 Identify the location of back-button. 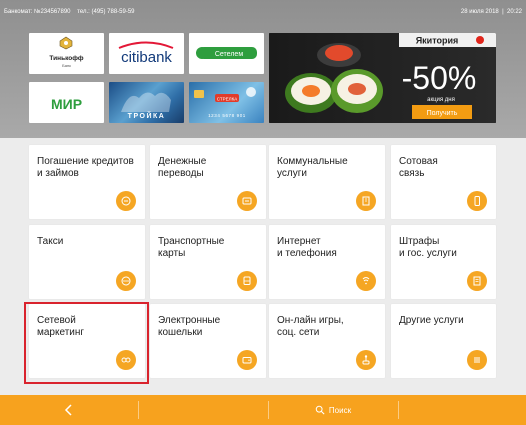
(69, 410).